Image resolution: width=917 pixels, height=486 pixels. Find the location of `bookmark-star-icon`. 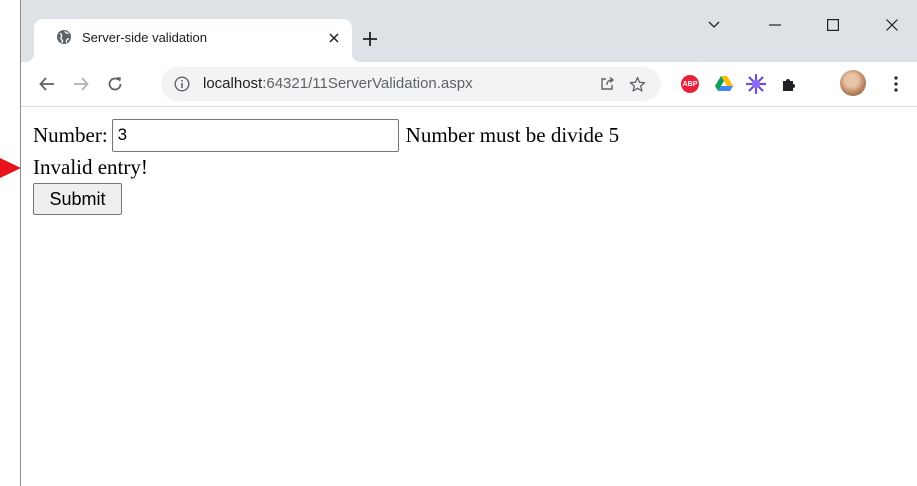

bookmark-star-icon is located at coordinates (637, 84).